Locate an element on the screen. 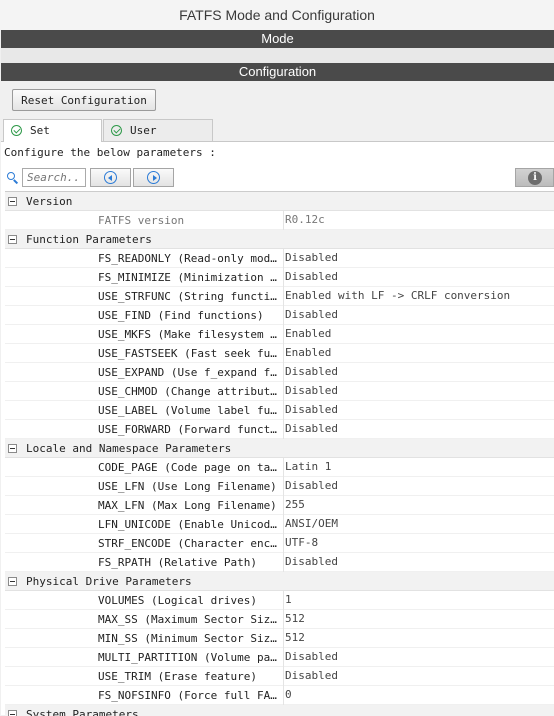 This screenshot has width=554, height=716. configure-instructions: Configure the below parameters : is located at coordinates (110, 152).